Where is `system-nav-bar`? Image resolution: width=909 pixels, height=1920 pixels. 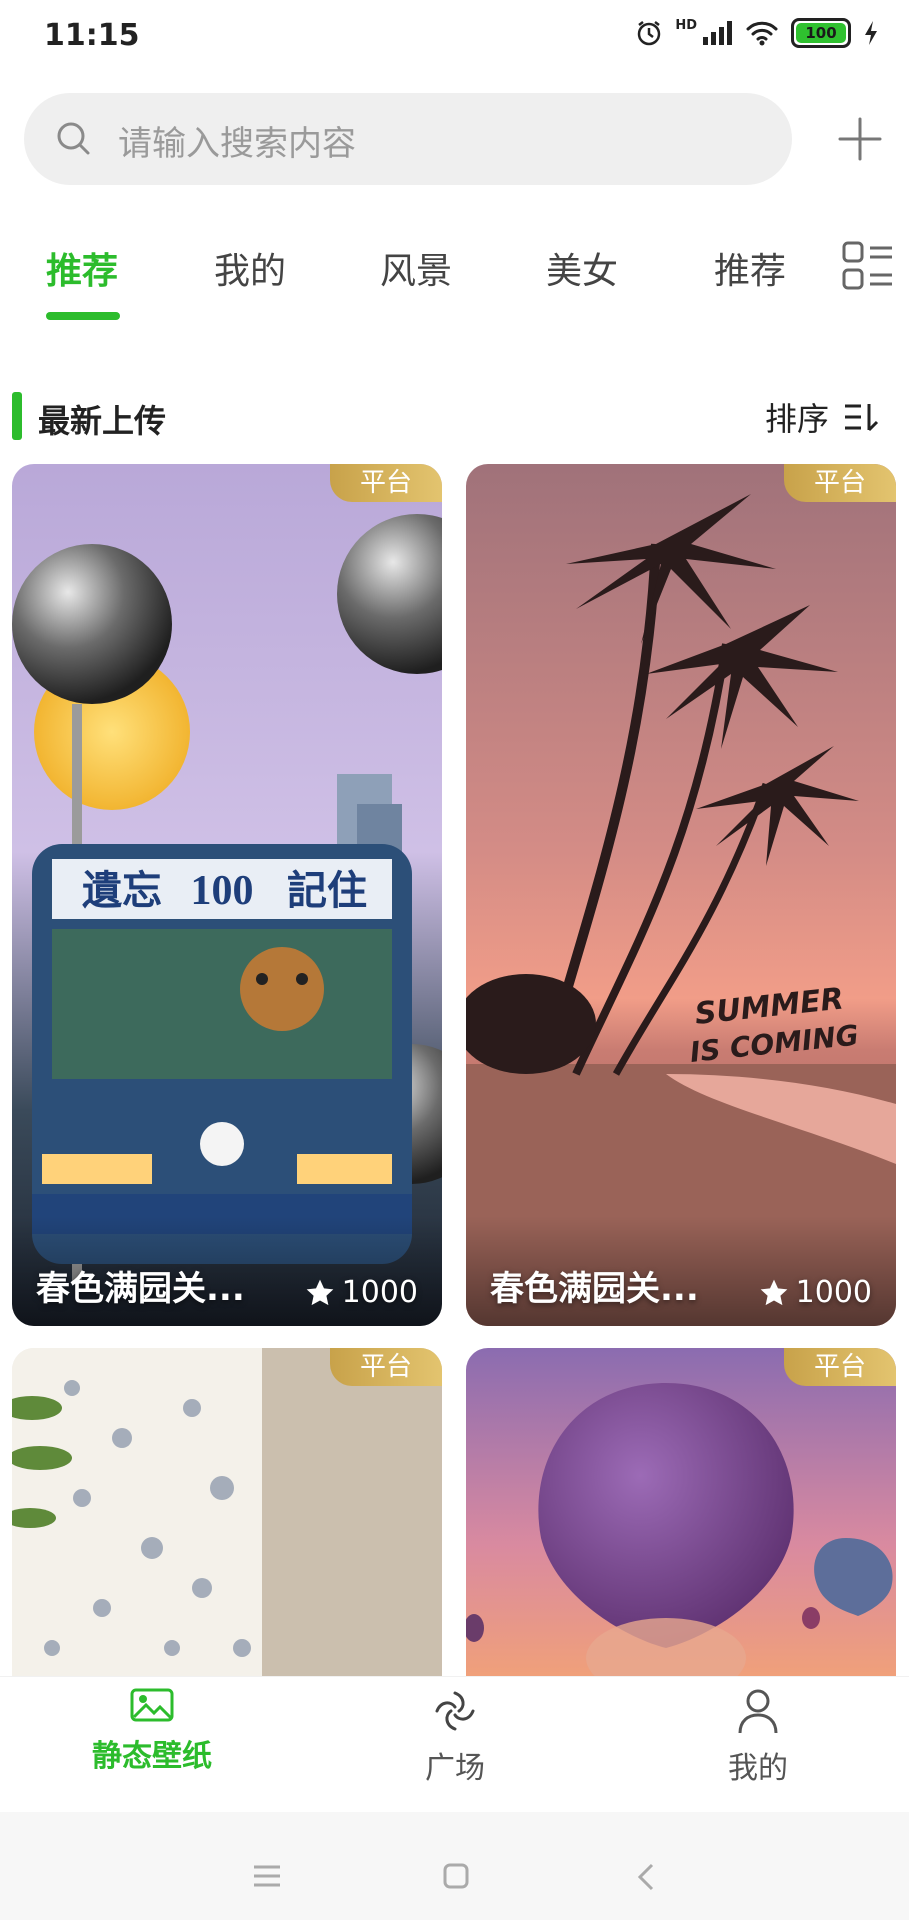 system-nav-bar is located at coordinates (454, 1866).